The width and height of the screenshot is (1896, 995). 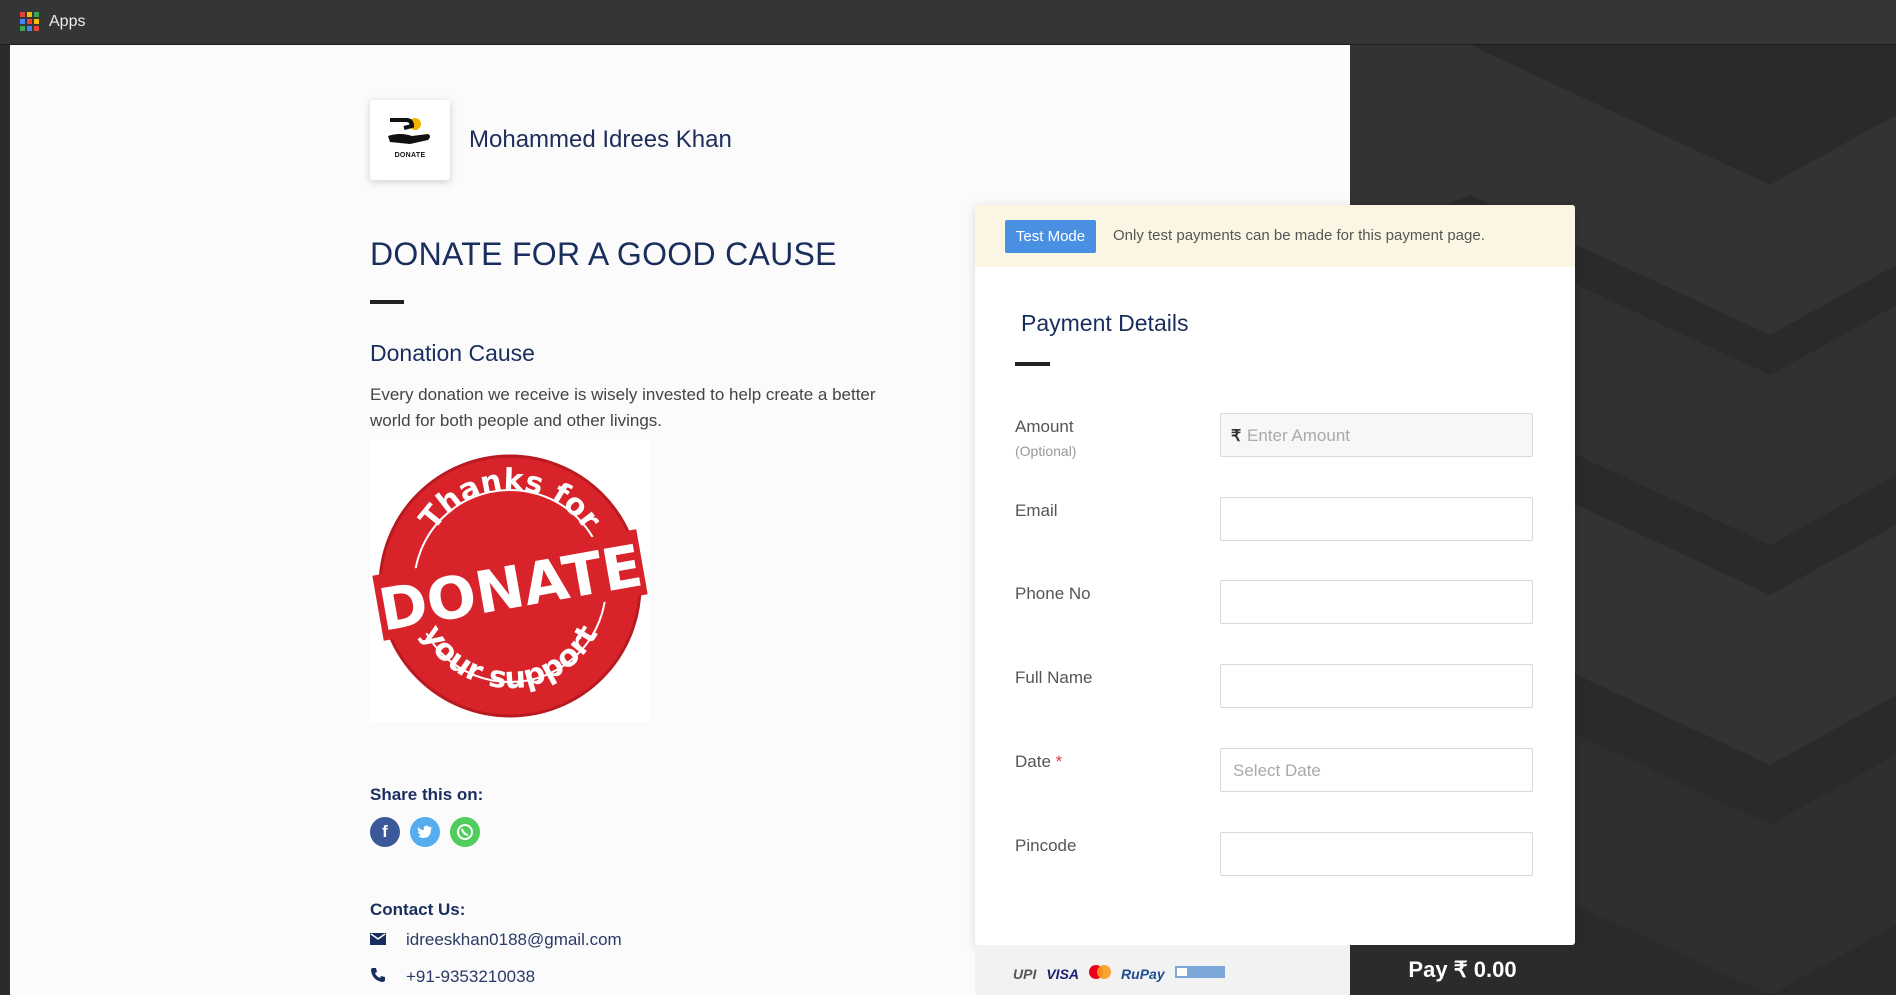 What do you see at coordinates (1046, 845) in the screenshot?
I see `pincode-label: Pincode` at bounding box center [1046, 845].